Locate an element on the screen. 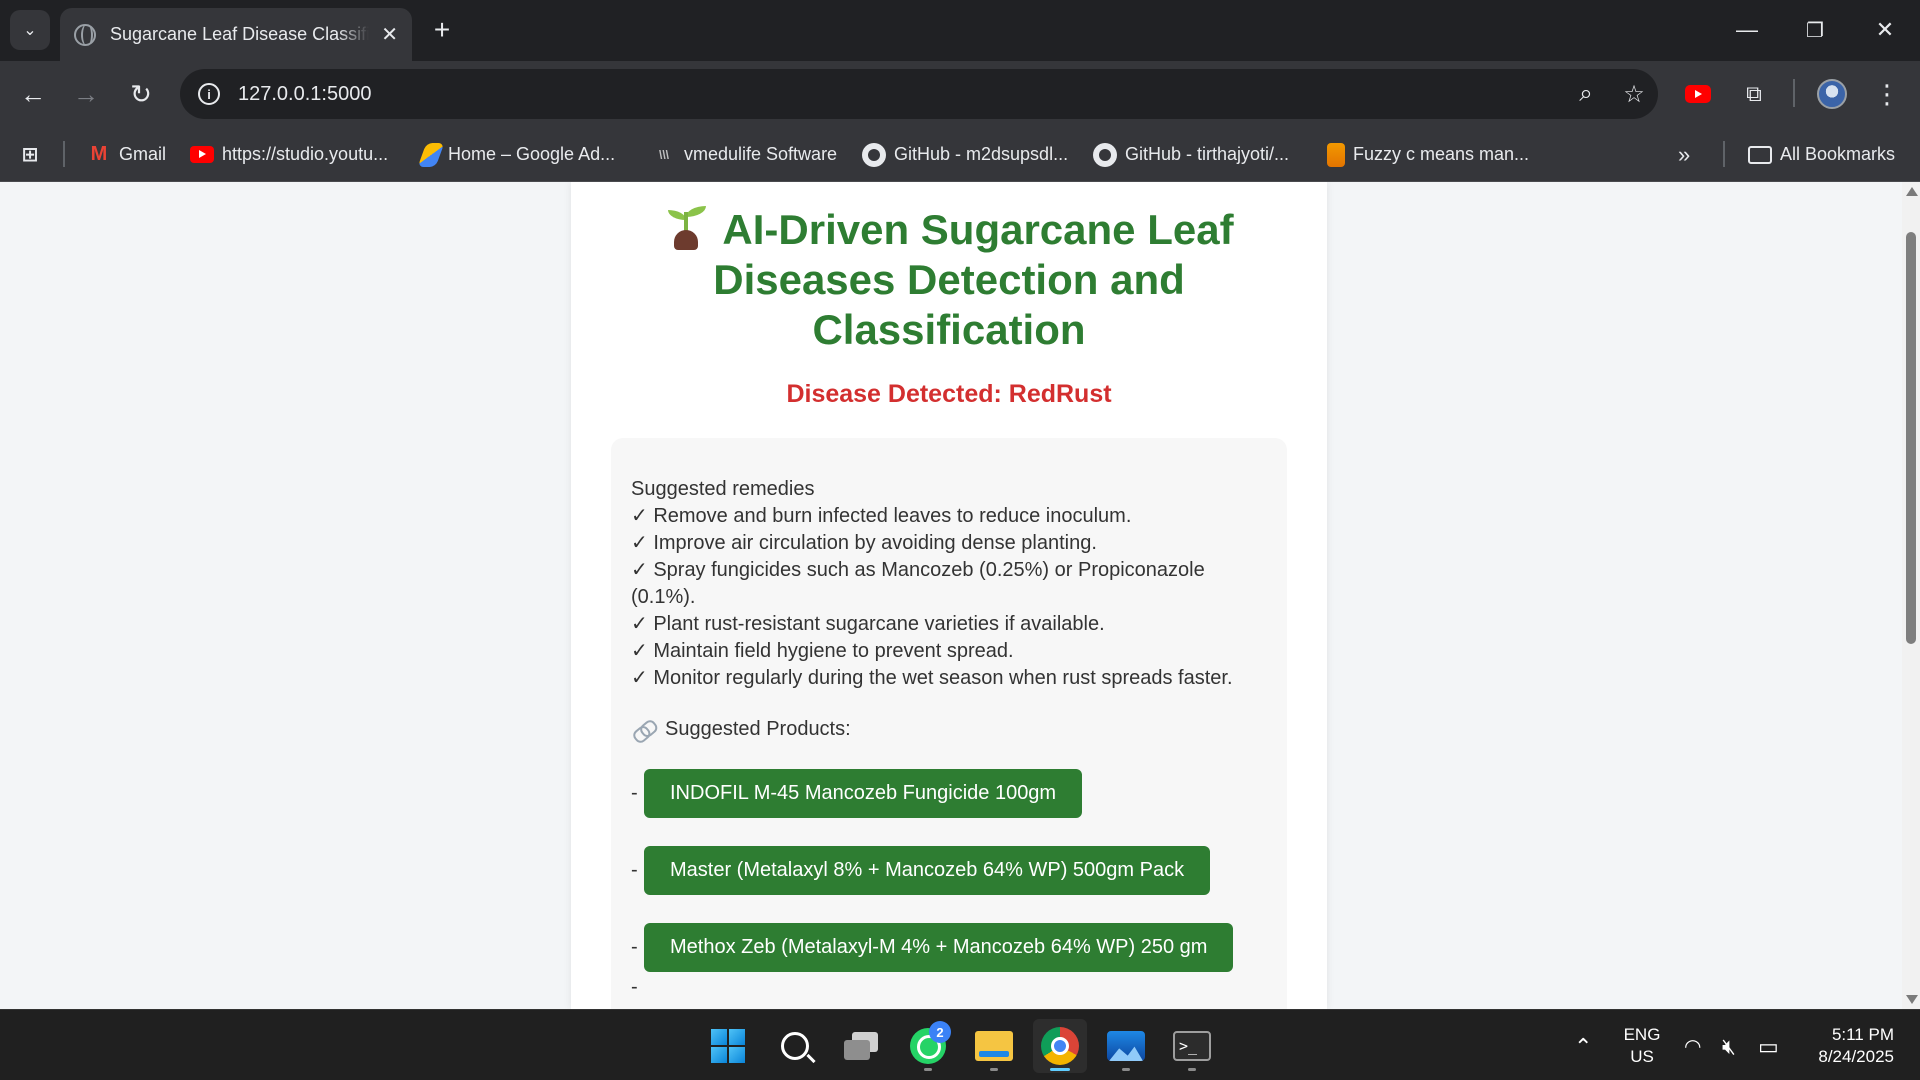 Image resolution: width=1920 pixels, height=1080 pixels. url-text: 127.0.0.1:5000 is located at coordinates (900, 94).